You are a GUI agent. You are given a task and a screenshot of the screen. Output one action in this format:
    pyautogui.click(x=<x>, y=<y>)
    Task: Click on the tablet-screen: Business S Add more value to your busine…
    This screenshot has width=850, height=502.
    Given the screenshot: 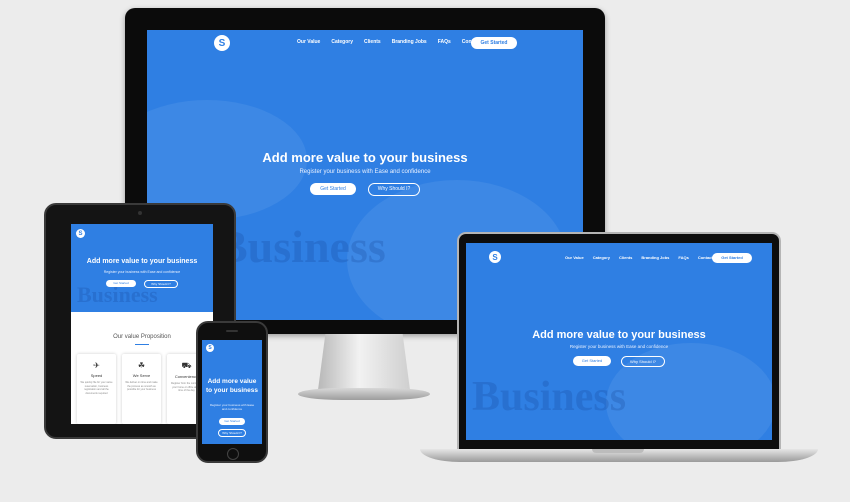 What is the action you would take?
    pyautogui.click(x=142, y=324)
    